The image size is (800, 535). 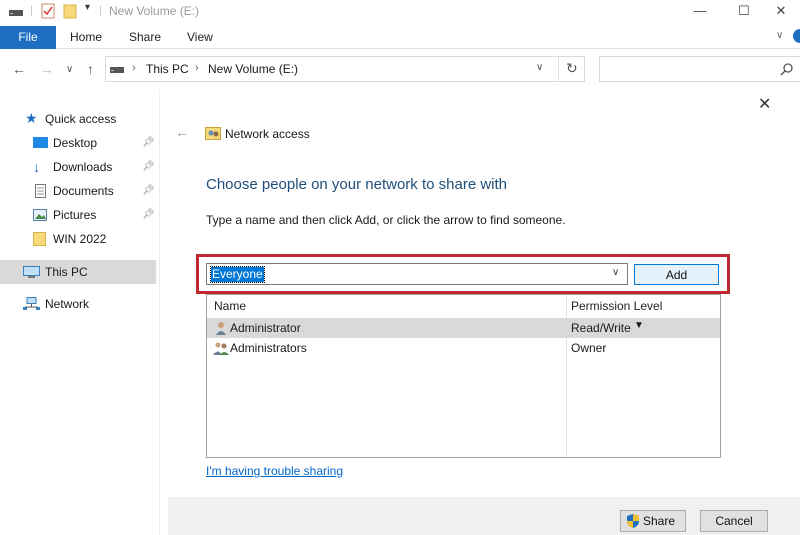 I want to click on sidebar-item-network: Network, so click(x=78, y=304).